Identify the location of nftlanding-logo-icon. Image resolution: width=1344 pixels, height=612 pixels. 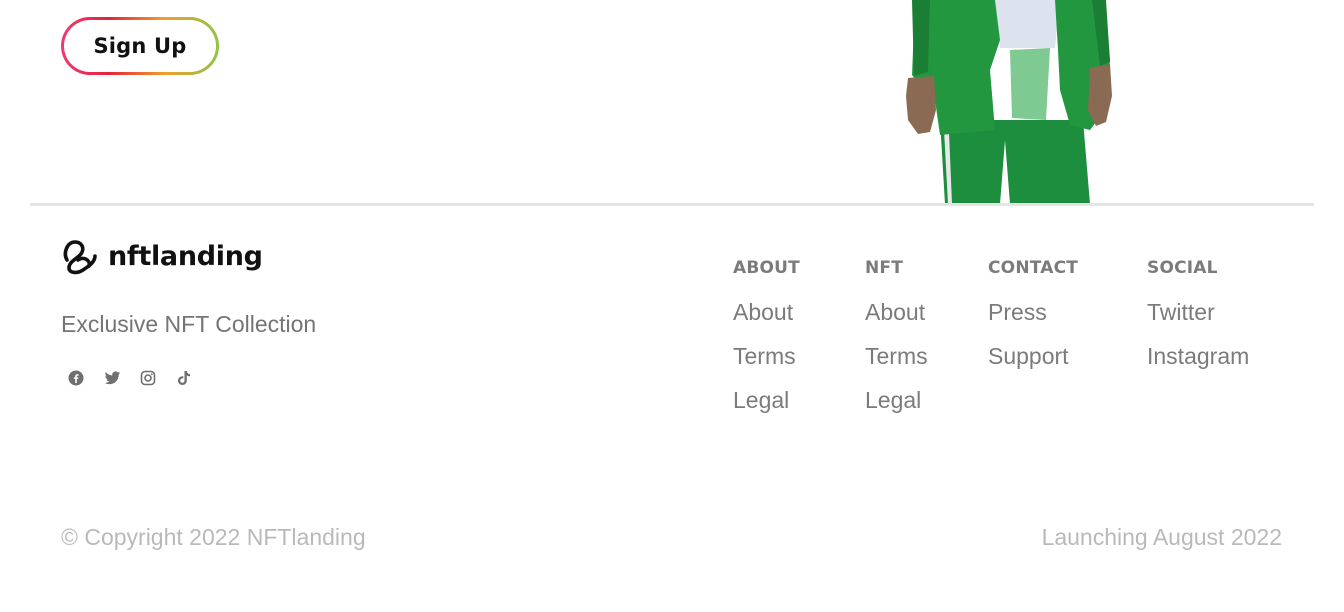
(80, 257).